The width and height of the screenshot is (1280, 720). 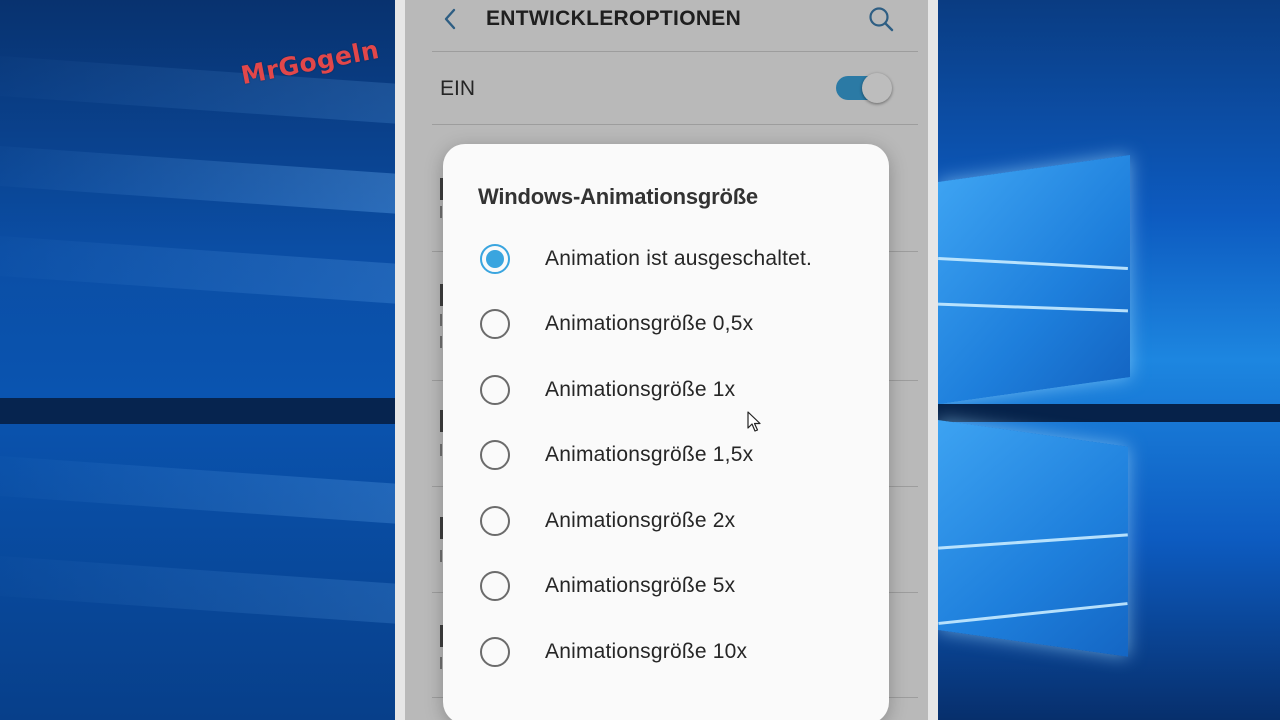 What do you see at coordinates (646, 651) in the screenshot?
I see `option-label: Animationsgröße 10x` at bounding box center [646, 651].